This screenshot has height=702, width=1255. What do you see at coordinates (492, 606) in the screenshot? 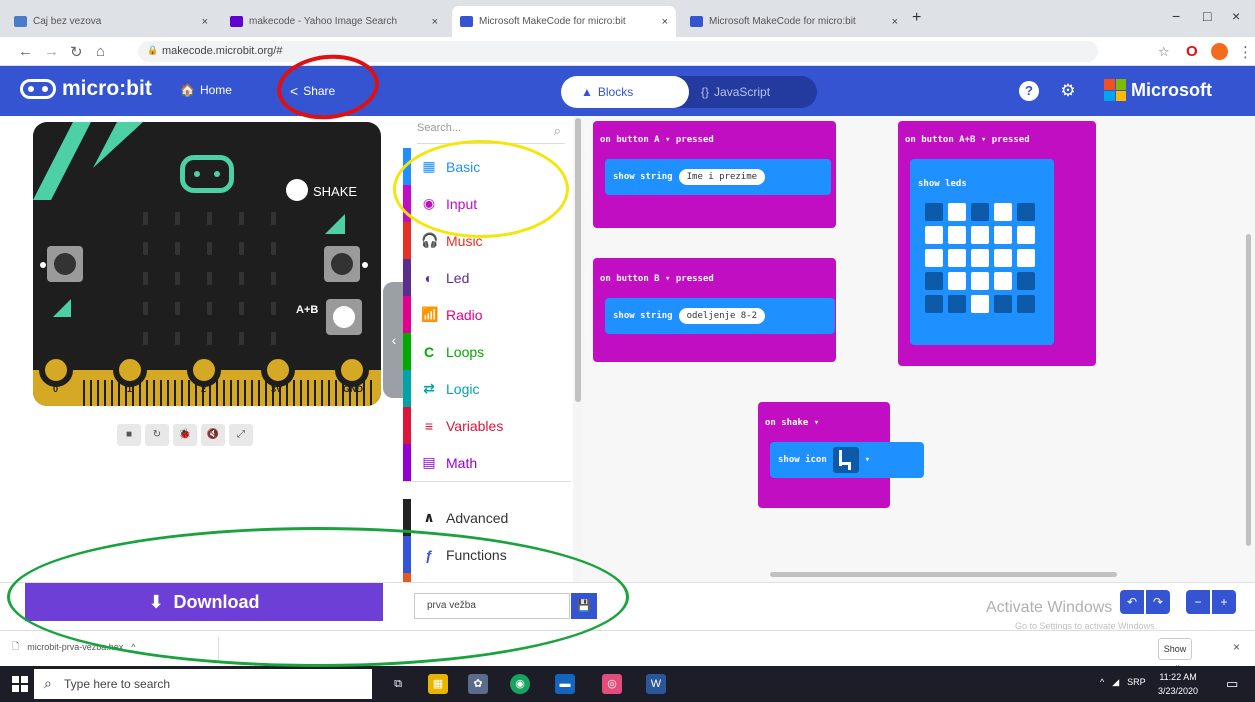
I see `project-name-input: prva vežba` at bounding box center [492, 606].